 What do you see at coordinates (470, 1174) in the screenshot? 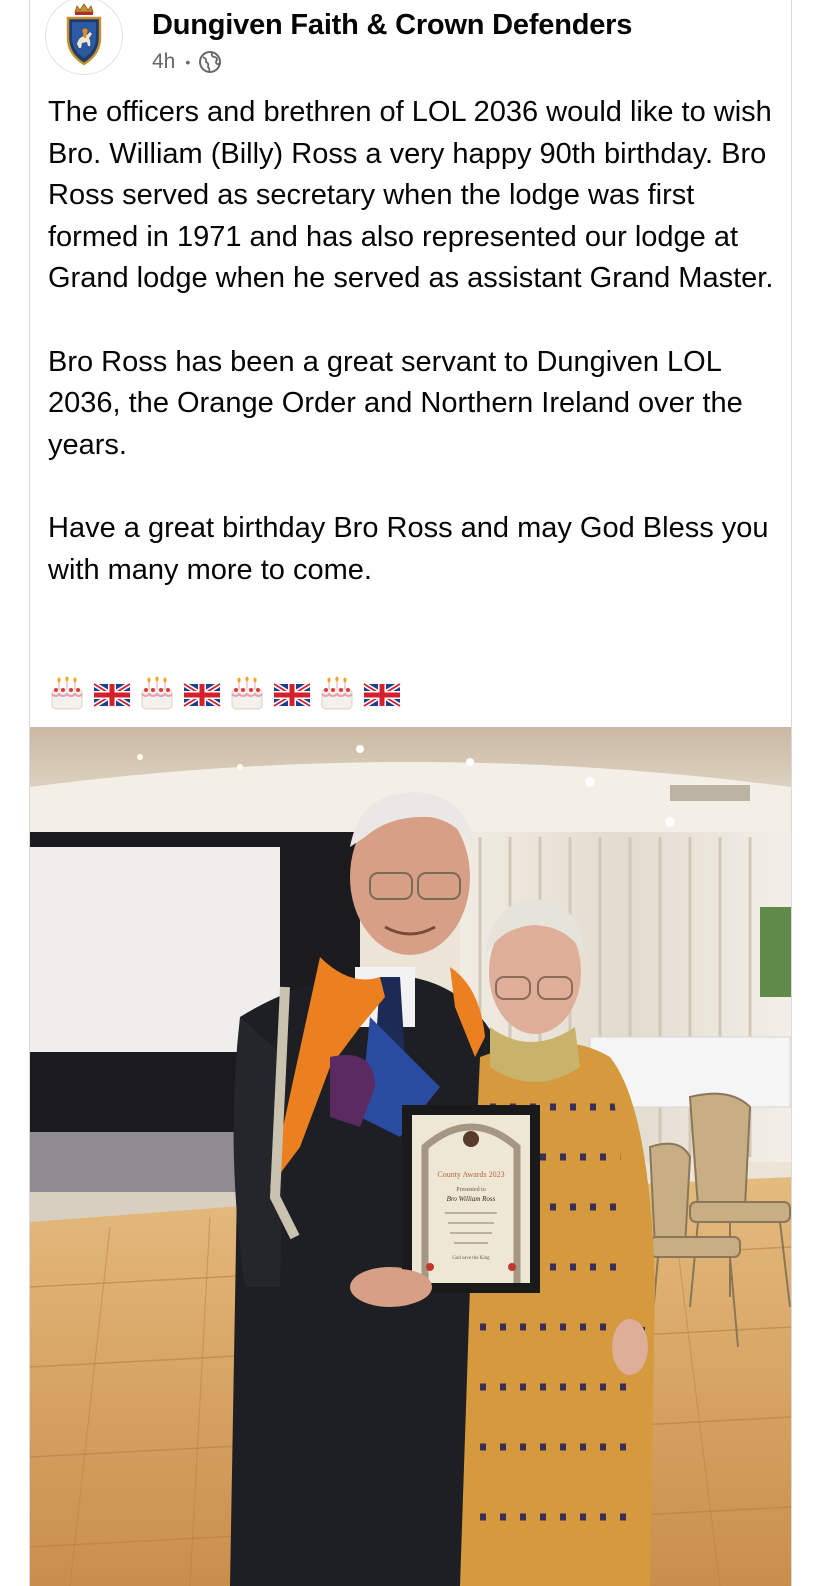
I see `certificate-heading: County Awards 2023` at bounding box center [470, 1174].